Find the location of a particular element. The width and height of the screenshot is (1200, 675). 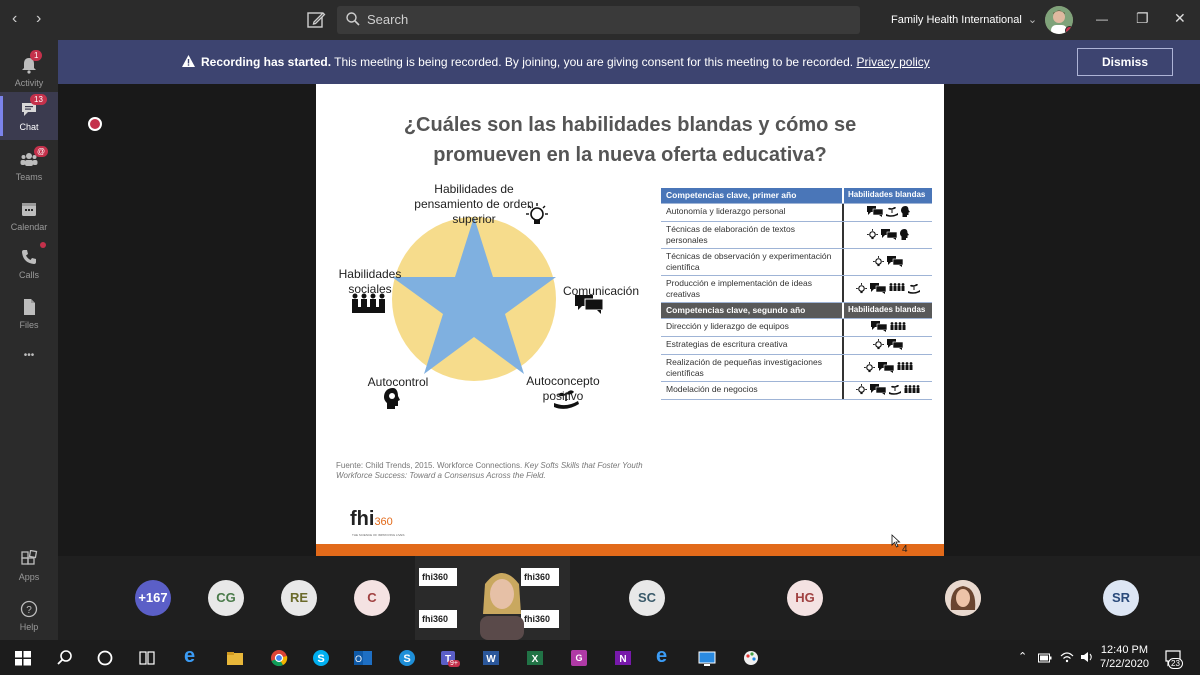

rail-item-help: ? Help is located at coordinates (29, 616).